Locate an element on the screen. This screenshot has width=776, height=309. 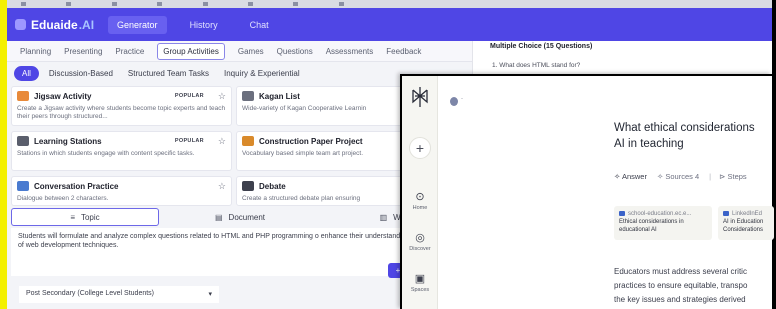
source-title: AI in Education is located at coordinates (743, 222).